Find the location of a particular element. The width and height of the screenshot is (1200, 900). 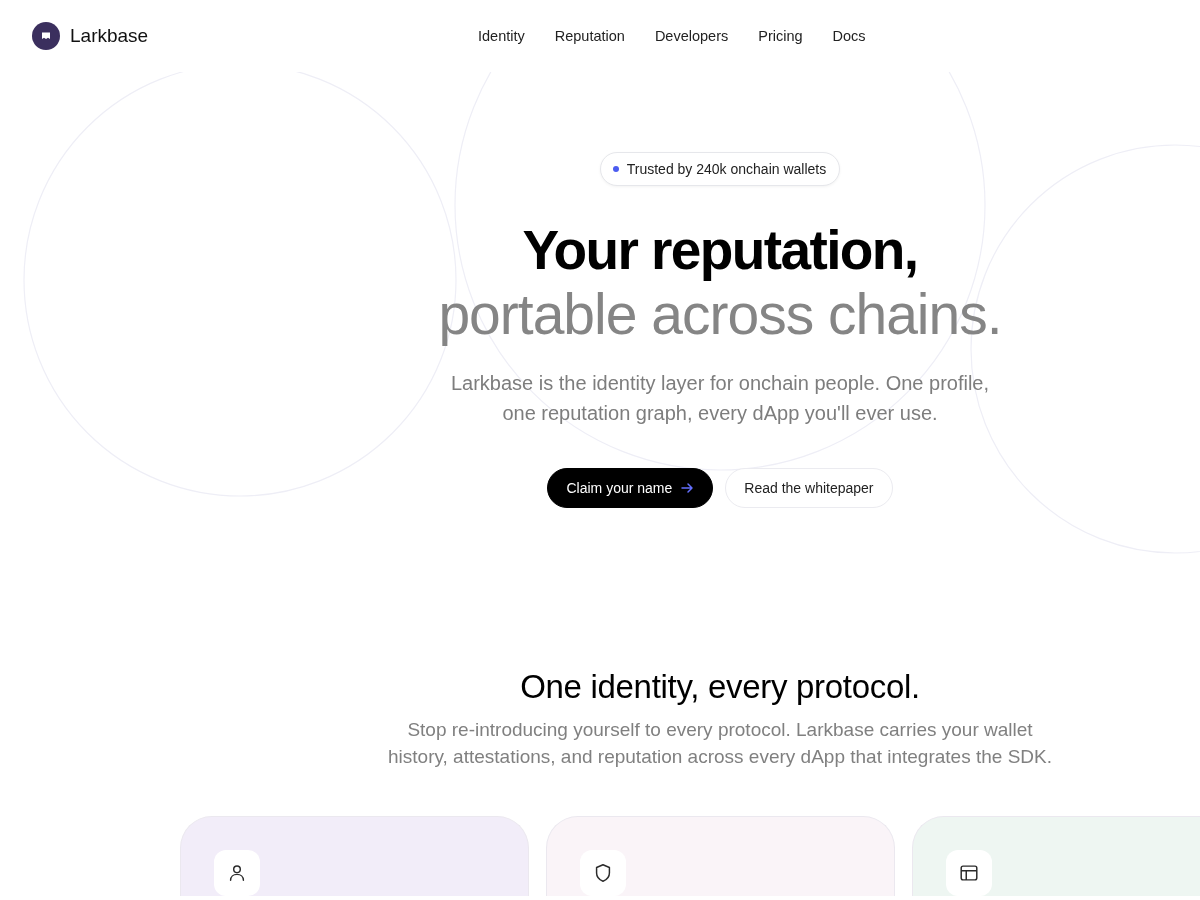

brand-name: Larkbase is located at coordinates (109, 36).